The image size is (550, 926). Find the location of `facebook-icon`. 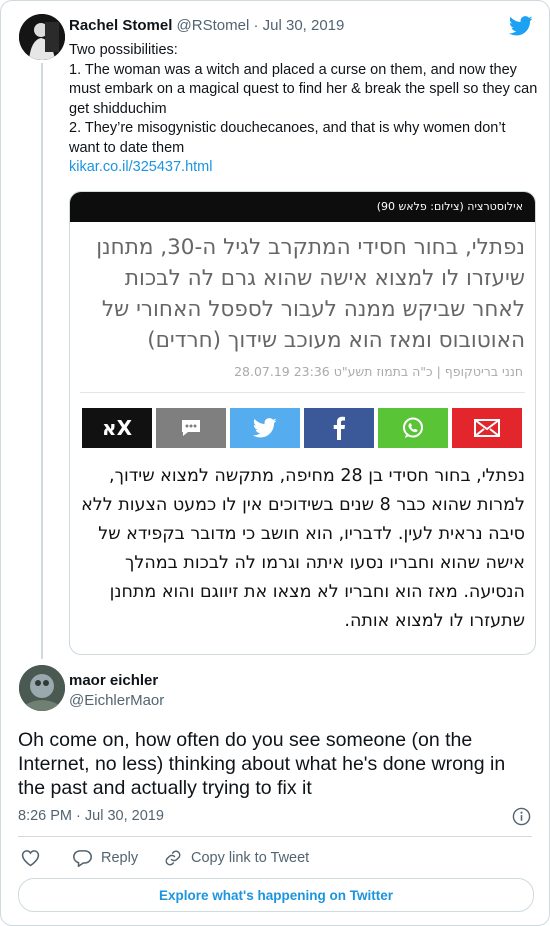

facebook-icon is located at coordinates (339, 428).